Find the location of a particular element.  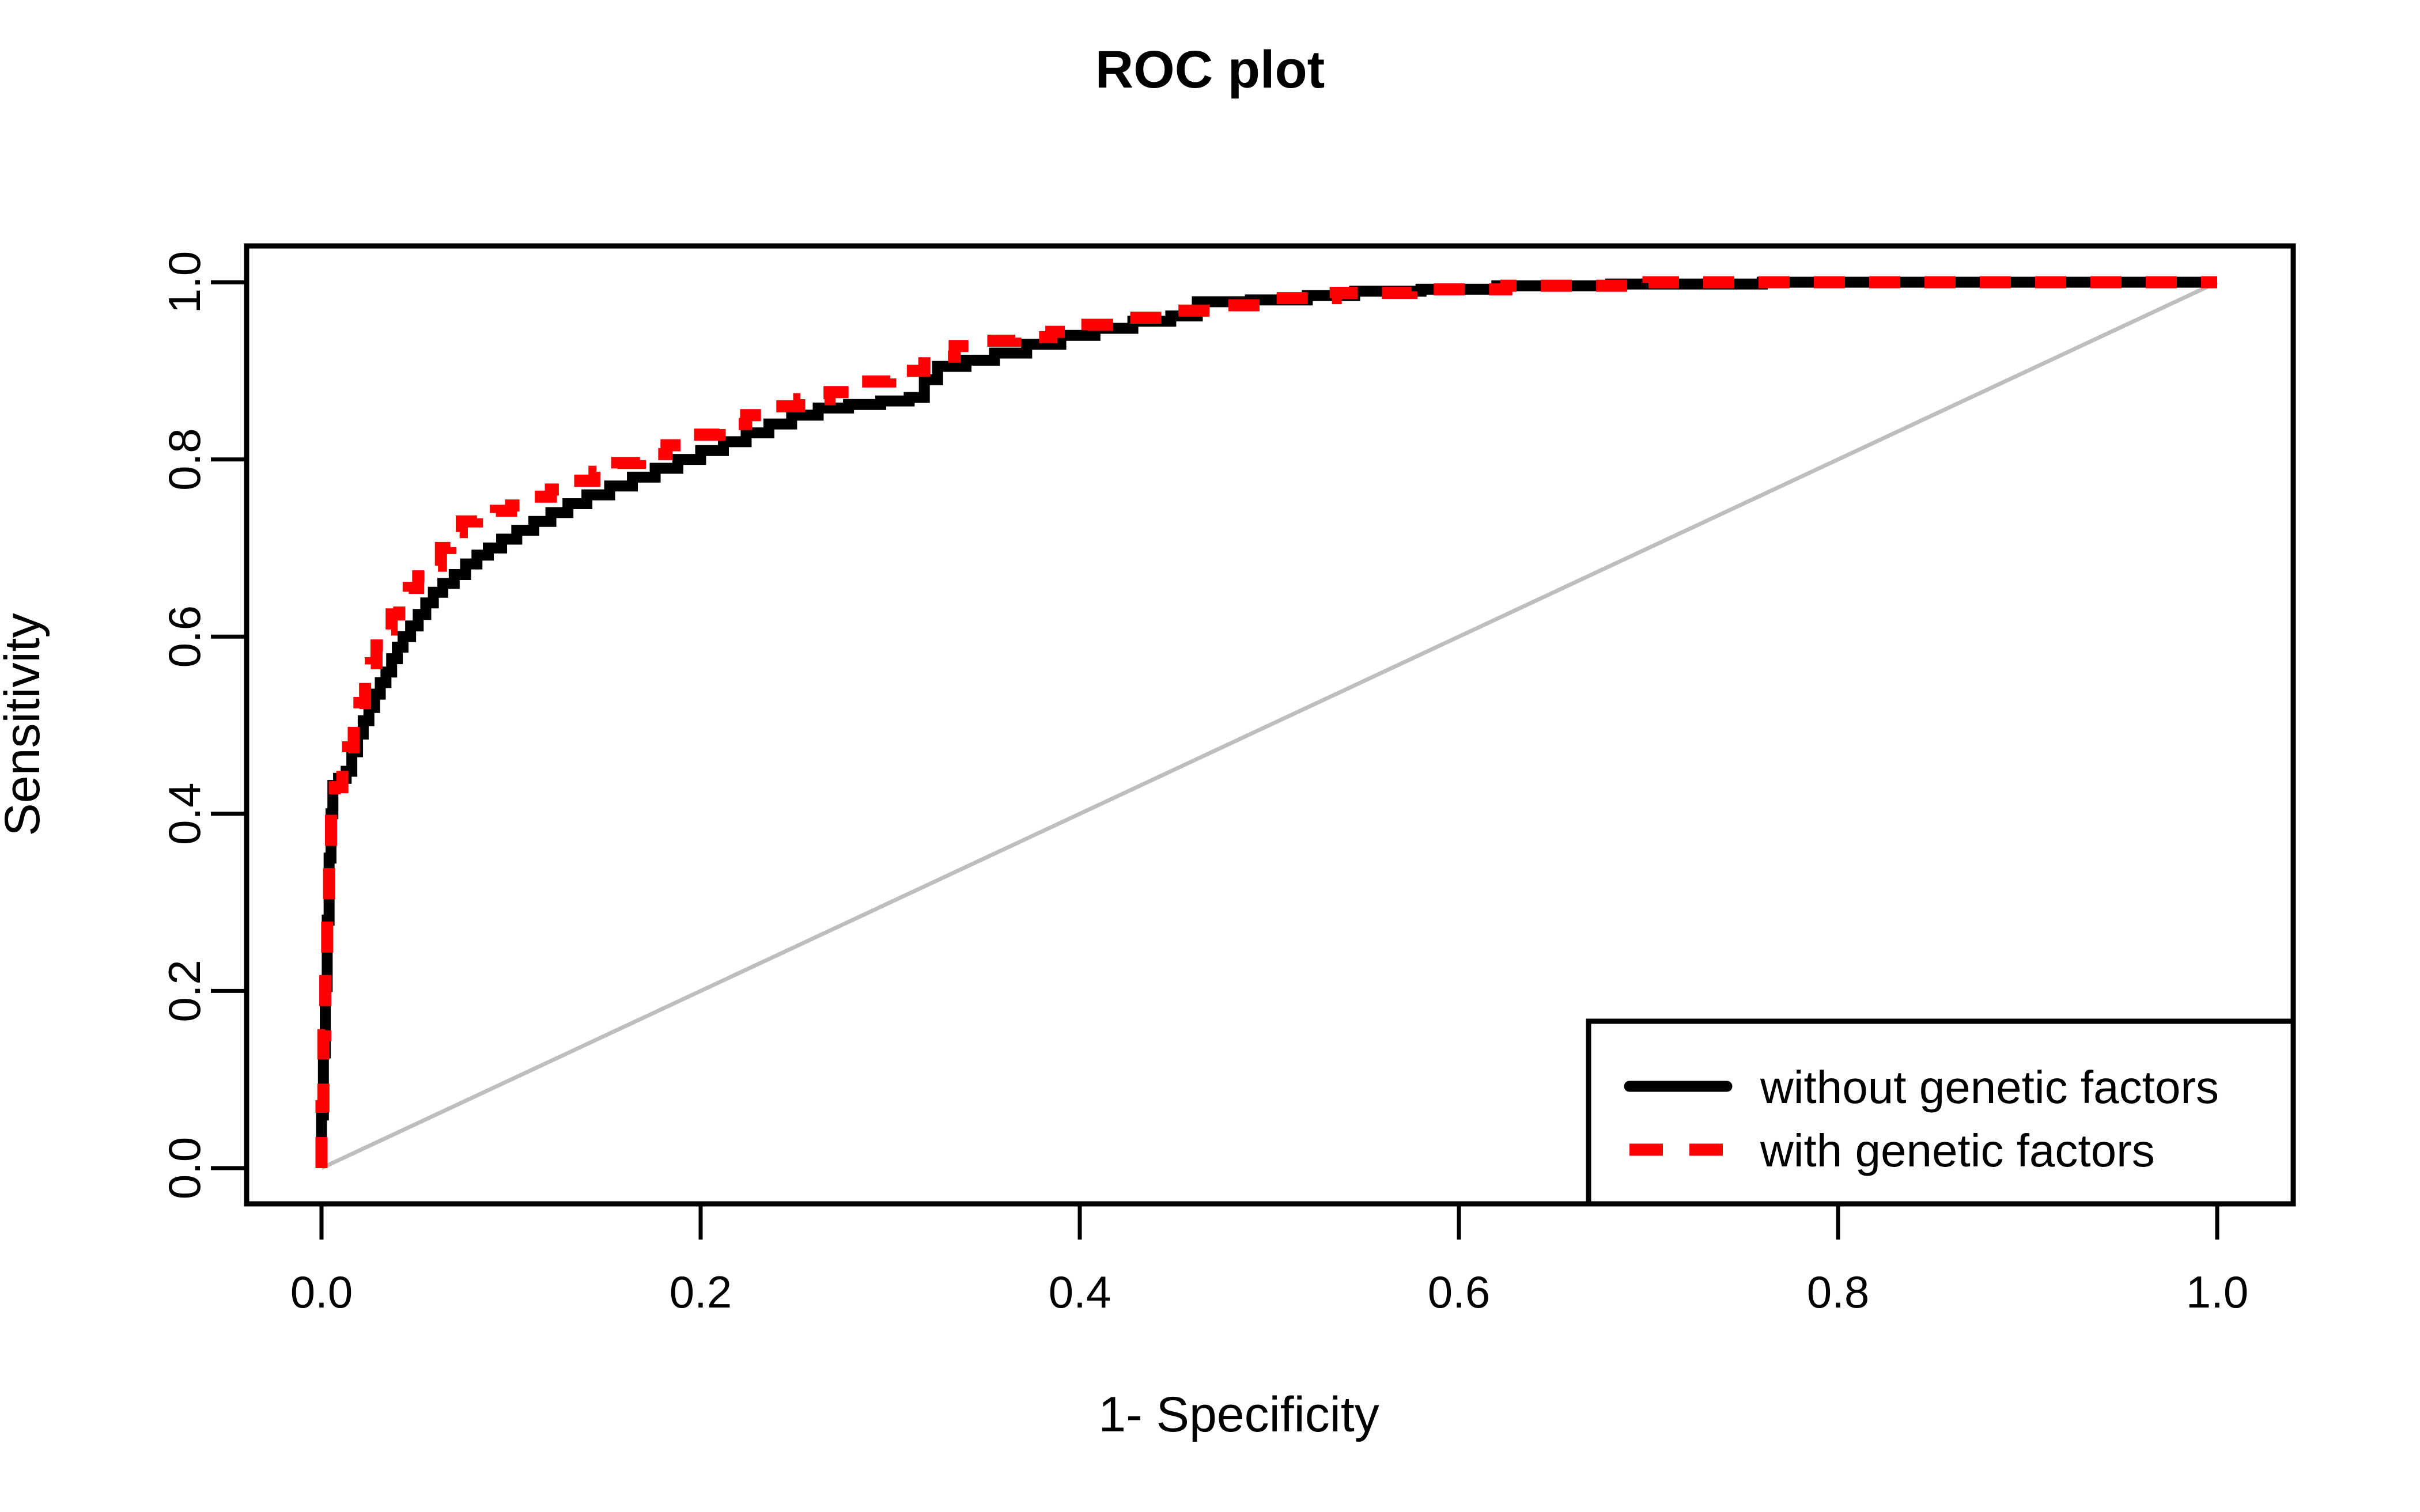

y-tick-label: 1.0 is located at coordinates (184, 282).